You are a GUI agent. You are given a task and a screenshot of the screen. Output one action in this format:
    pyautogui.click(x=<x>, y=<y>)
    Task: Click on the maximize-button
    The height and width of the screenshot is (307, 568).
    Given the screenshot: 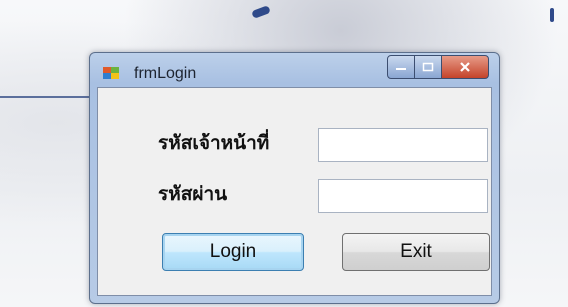 What is the action you would take?
    pyautogui.click(x=428, y=67)
    